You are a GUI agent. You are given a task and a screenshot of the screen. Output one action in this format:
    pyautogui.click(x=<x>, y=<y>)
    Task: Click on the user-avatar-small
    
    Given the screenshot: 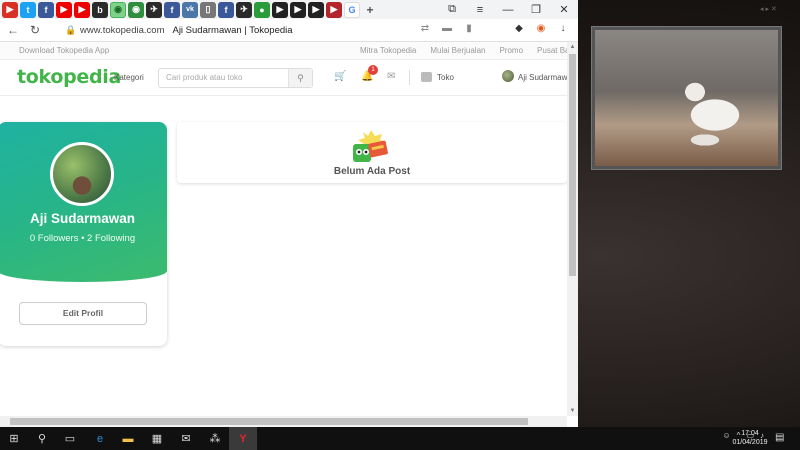 What is the action you would take?
    pyautogui.click(x=508, y=76)
    